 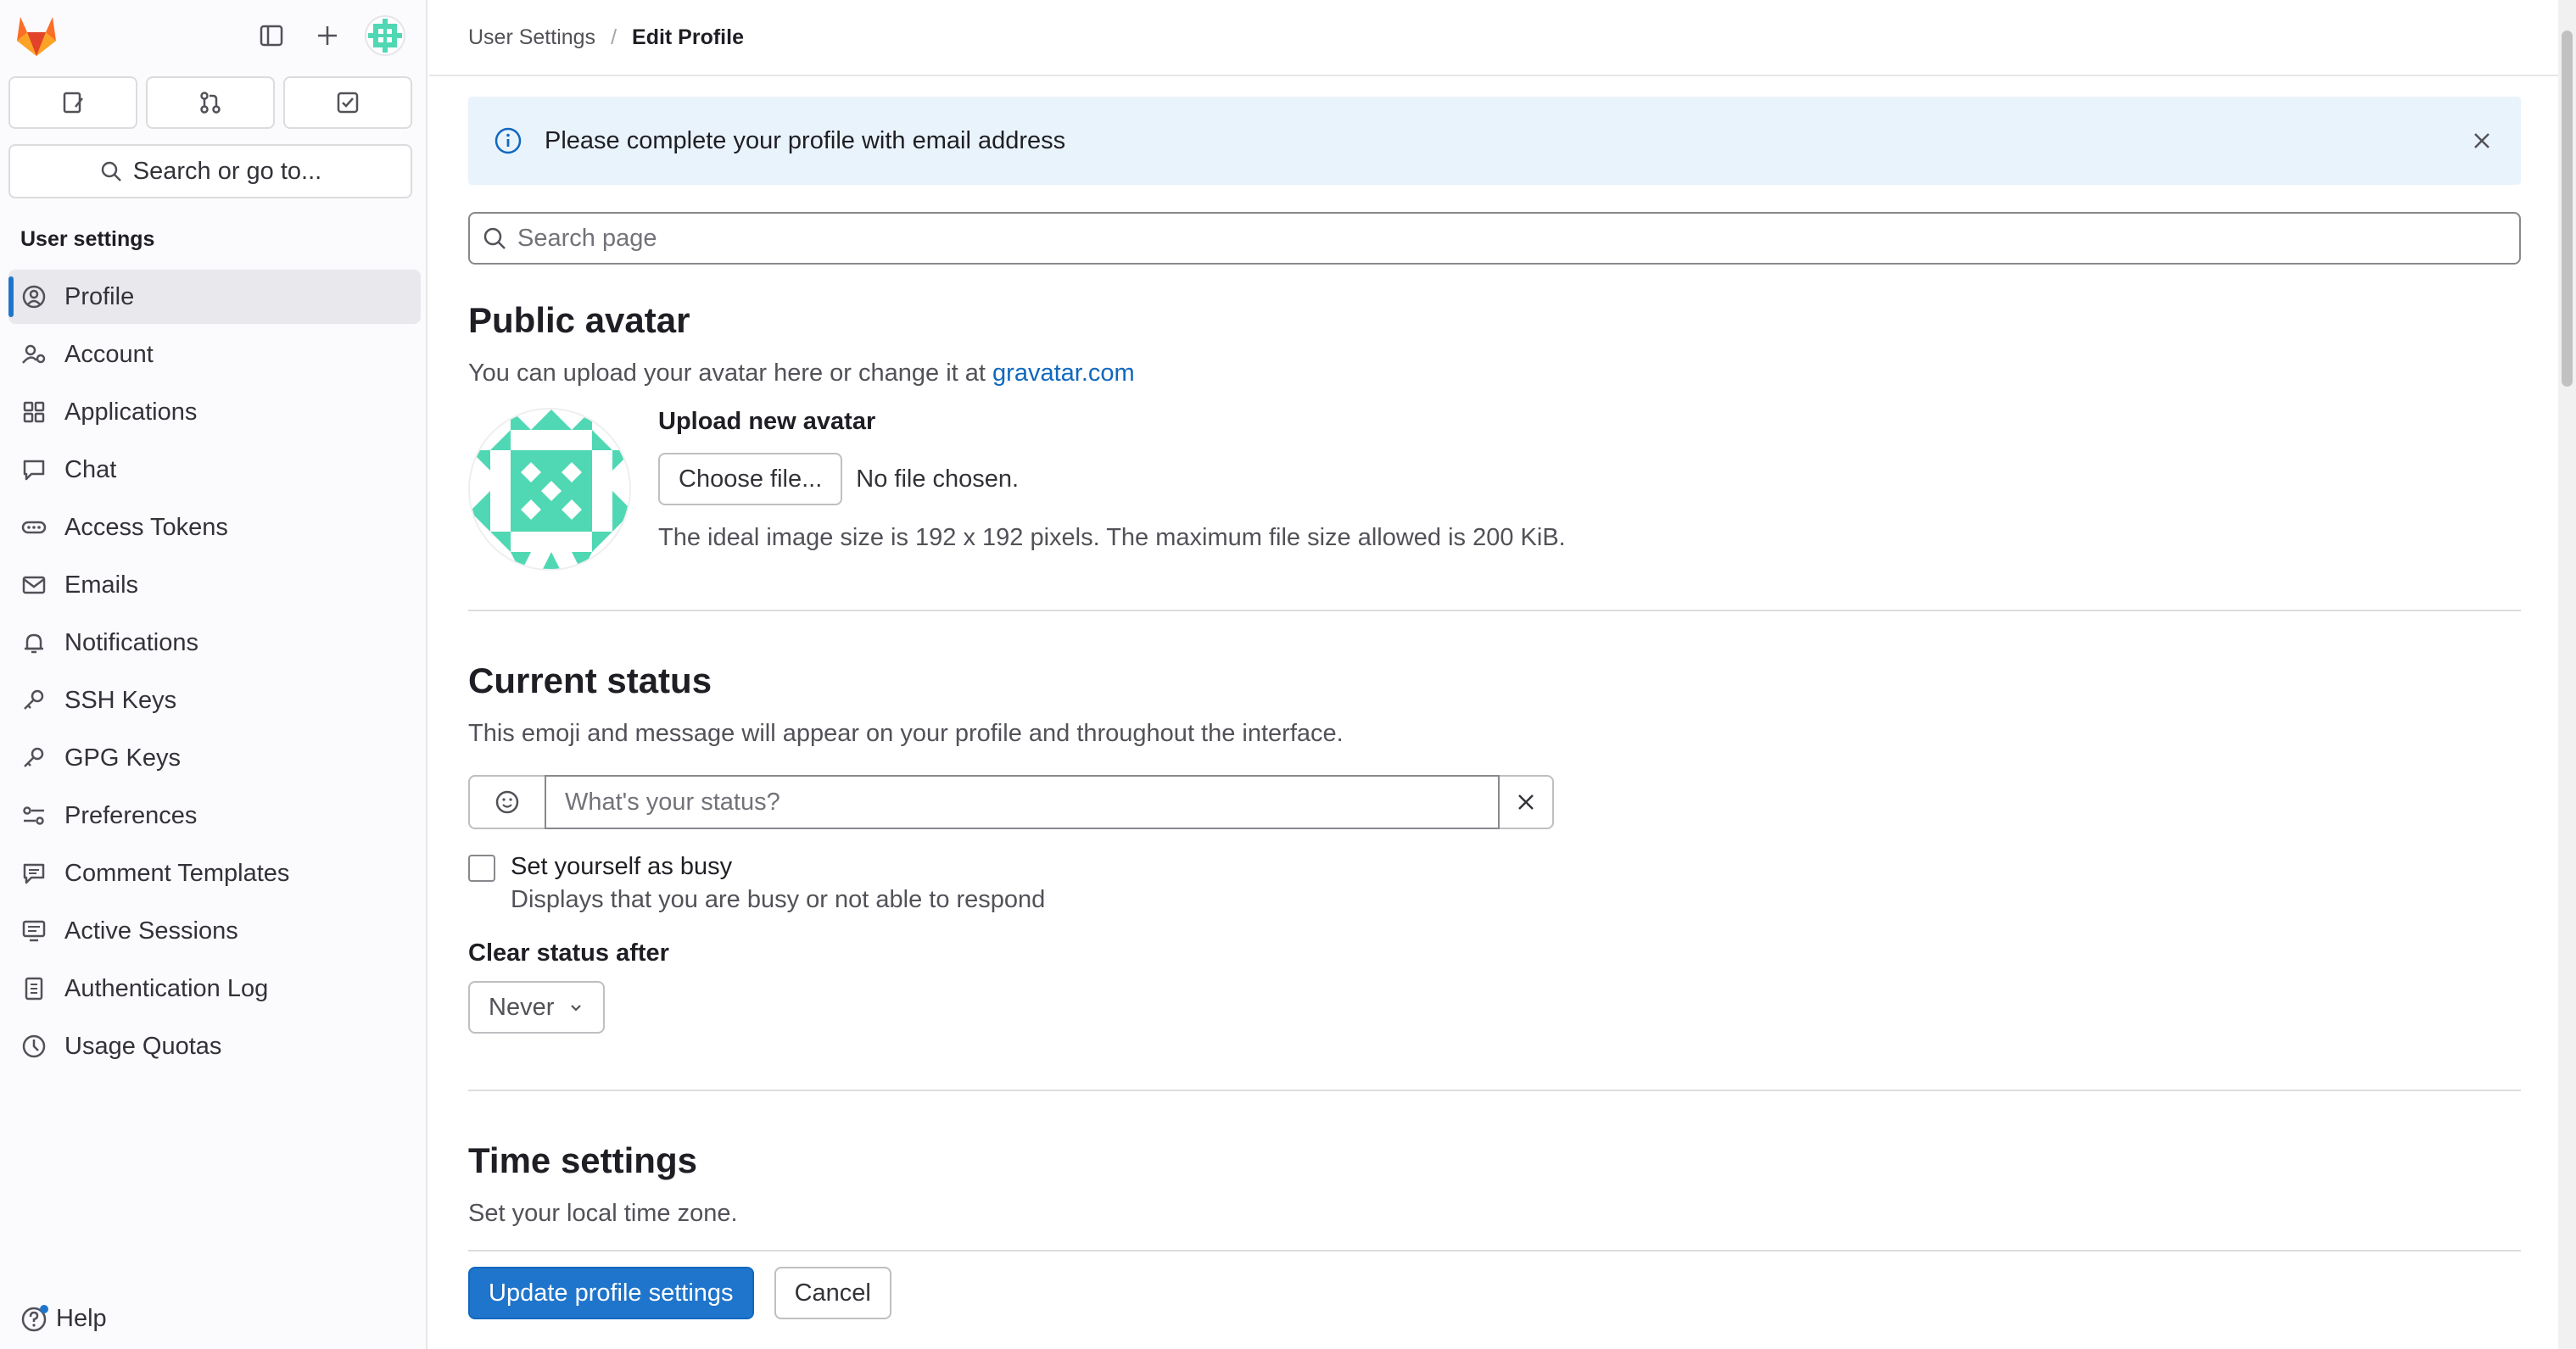 I want to click on sidebar-item-label: Preferences, so click(x=131, y=815).